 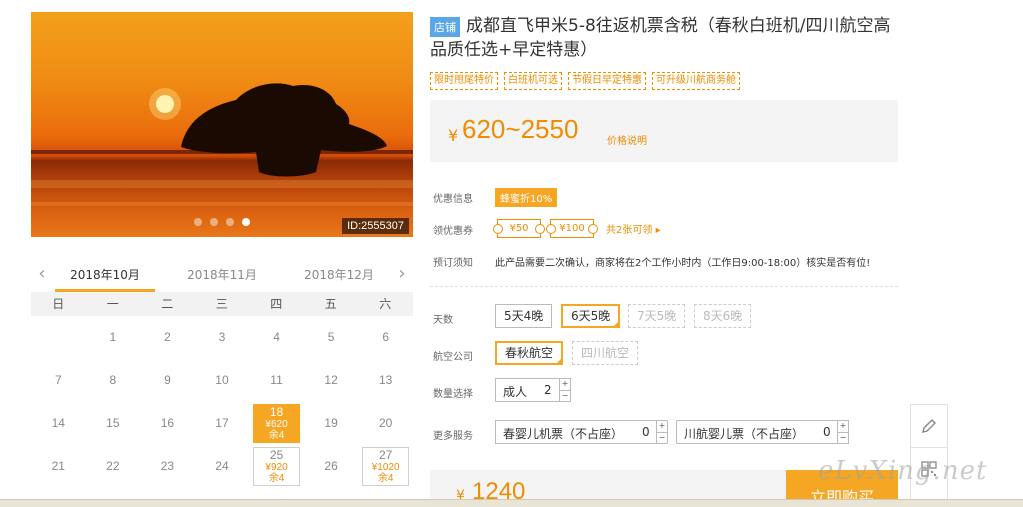 I want to click on calendar-day-number: 22, so click(x=113, y=466).